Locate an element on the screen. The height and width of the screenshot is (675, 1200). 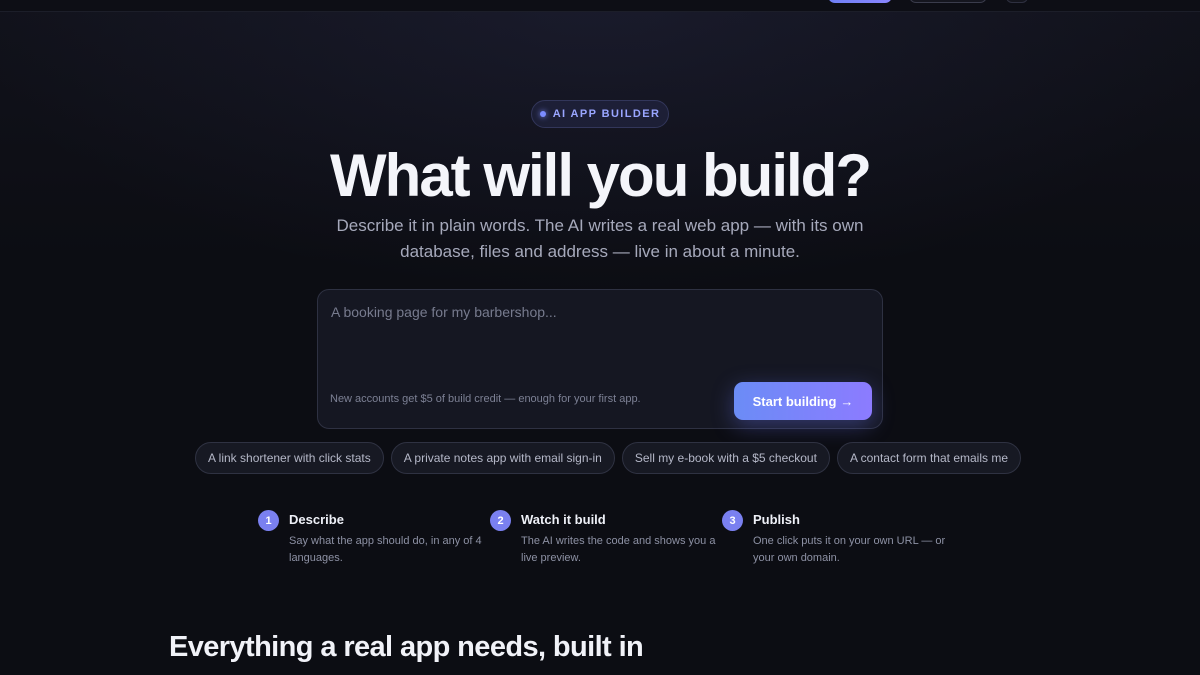
step-title: Describe is located at coordinates (316, 519).